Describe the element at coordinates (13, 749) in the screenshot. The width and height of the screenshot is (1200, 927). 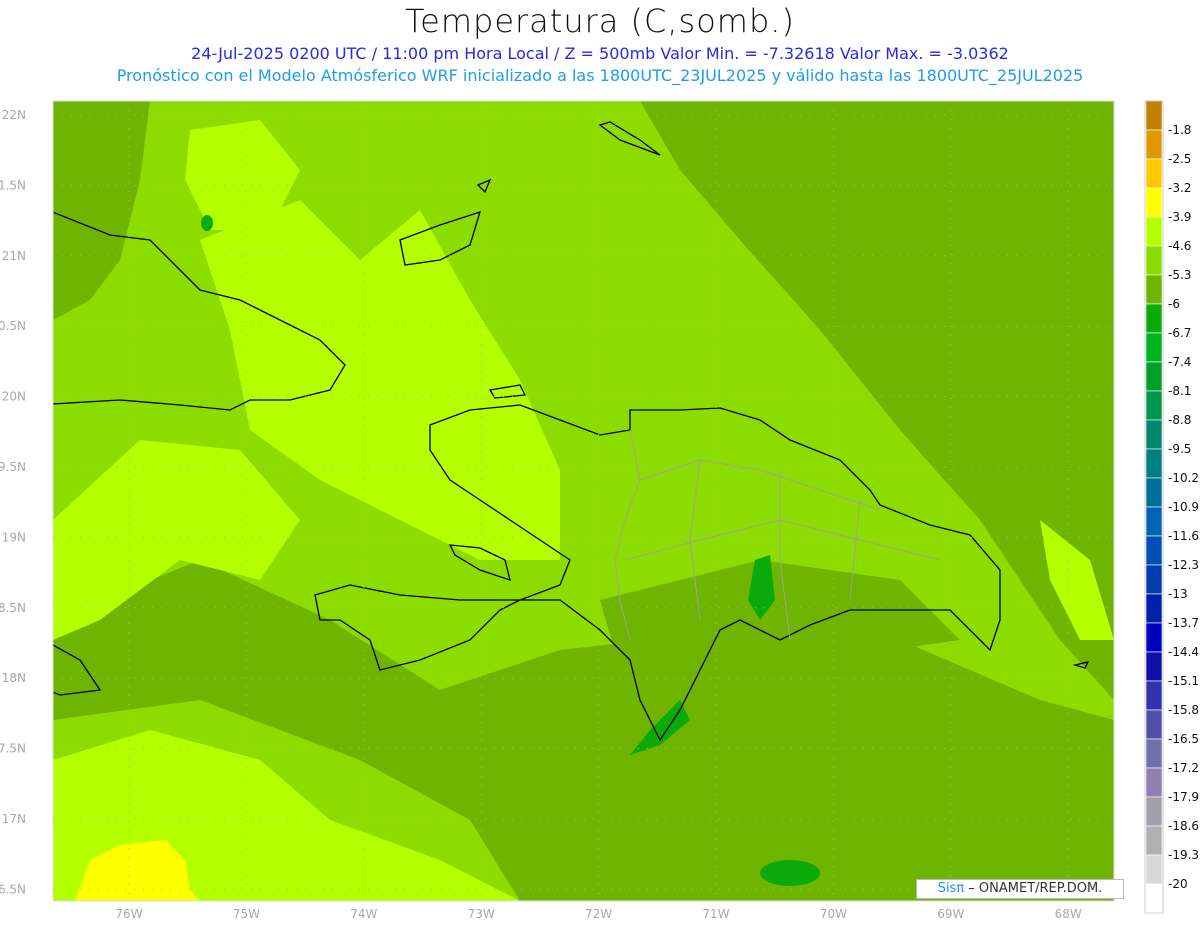
I see `lat-tick-label: 7.5N` at that location.